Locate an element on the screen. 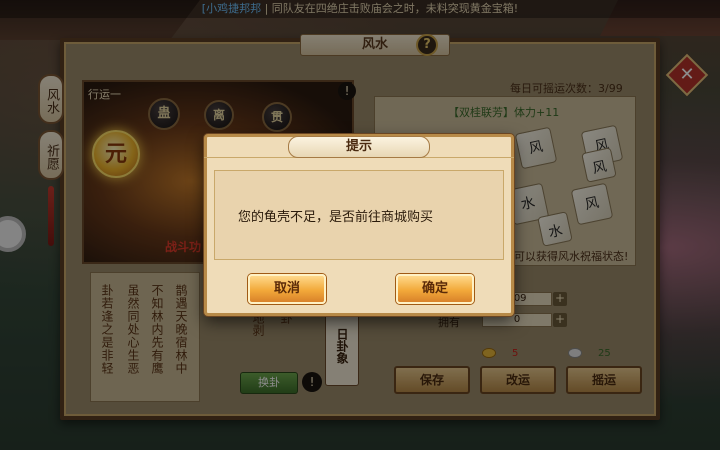 This screenshot has height=450, width=720. dialog-message: 您的龟壳不足，是否前往商城购买 is located at coordinates (336, 217).